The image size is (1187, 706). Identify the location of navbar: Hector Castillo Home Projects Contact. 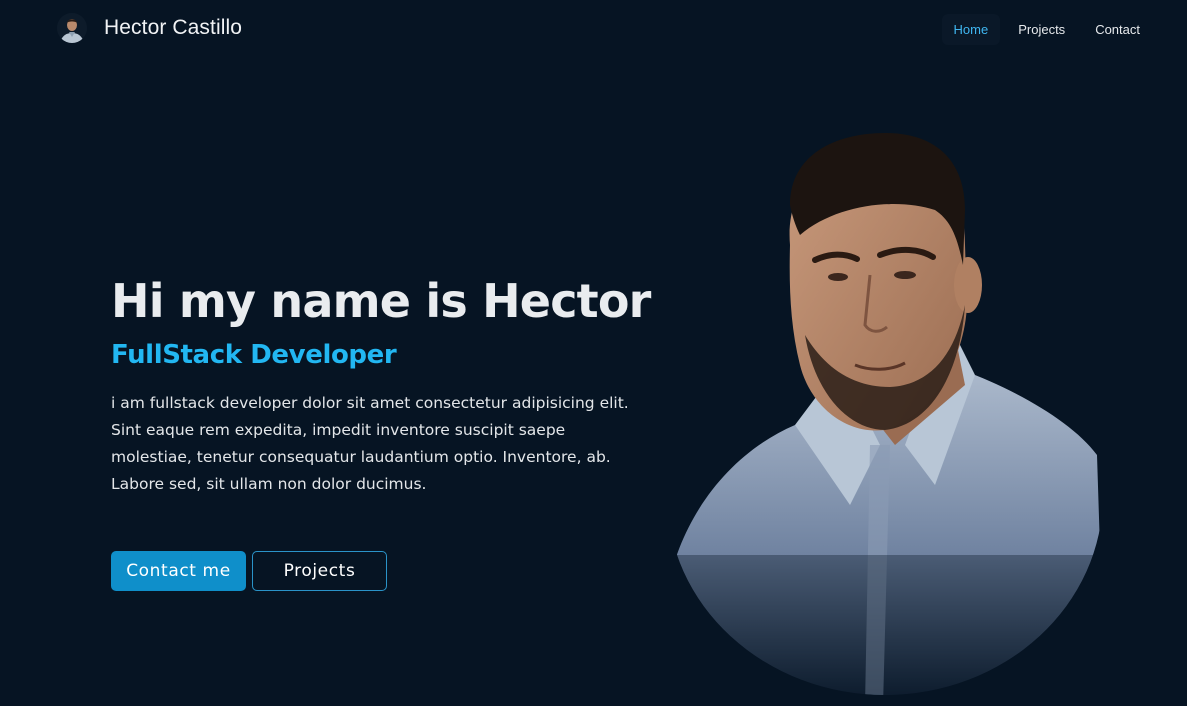
(593, 29).